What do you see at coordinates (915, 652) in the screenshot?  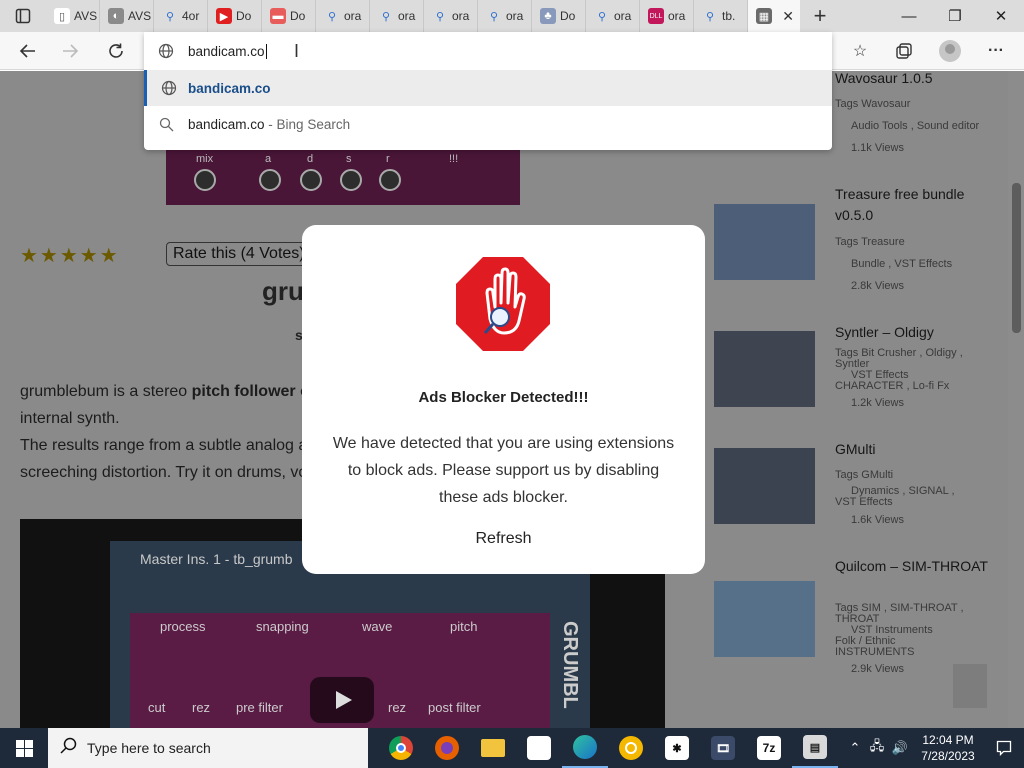 I see `post-tags: INSTRUMENTS` at bounding box center [915, 652].